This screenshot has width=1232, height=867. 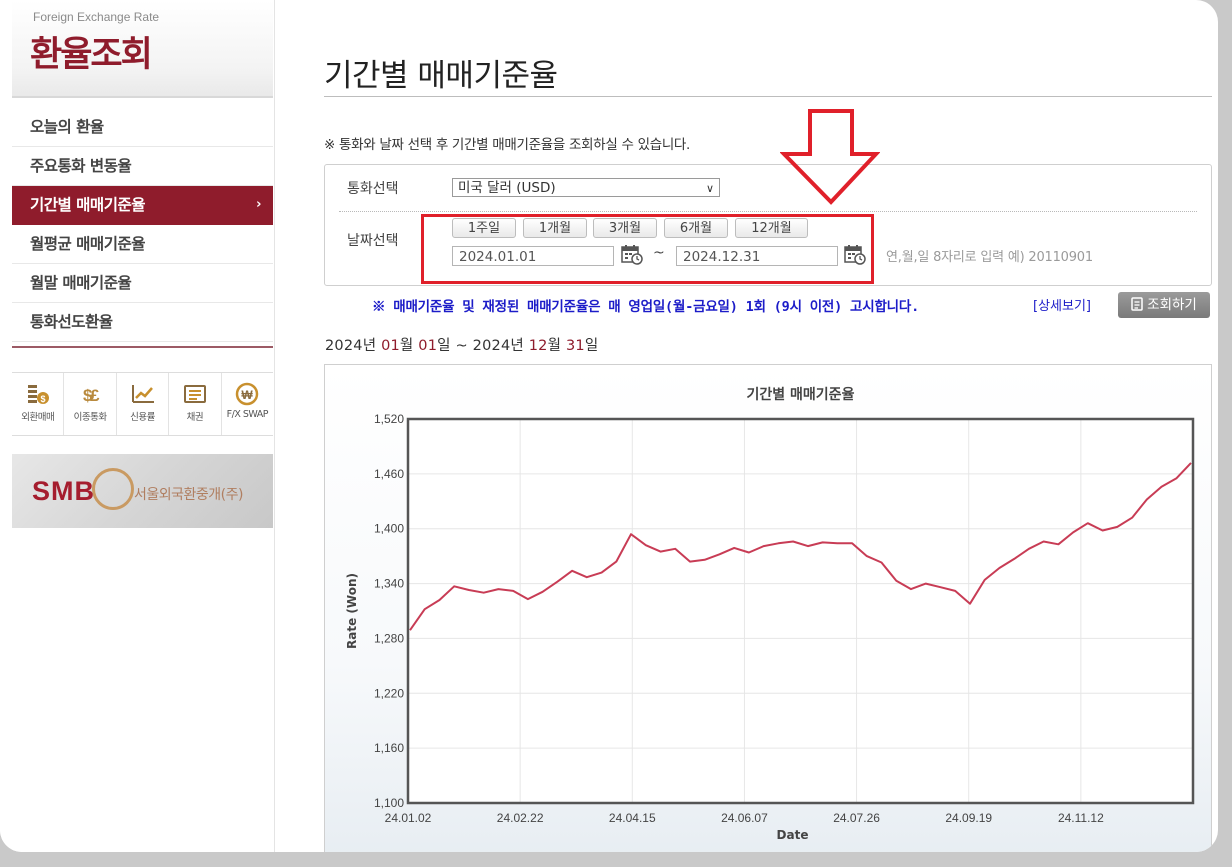 I want to click on range-start-day: 01, so click(x=428, y=346).